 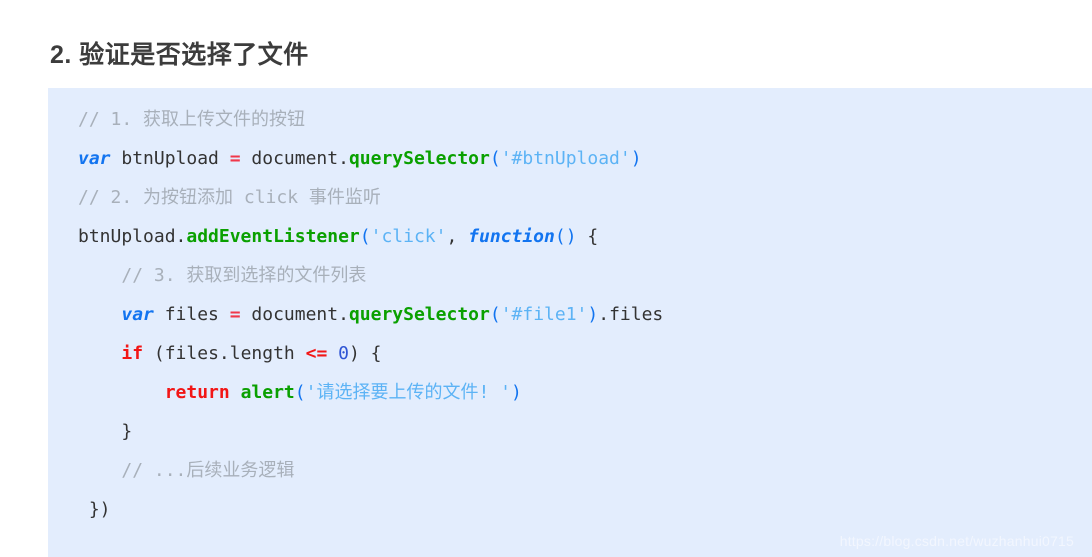 I want to click on code-line: if (files.length <= 0) {, so click(x=570, y=353).